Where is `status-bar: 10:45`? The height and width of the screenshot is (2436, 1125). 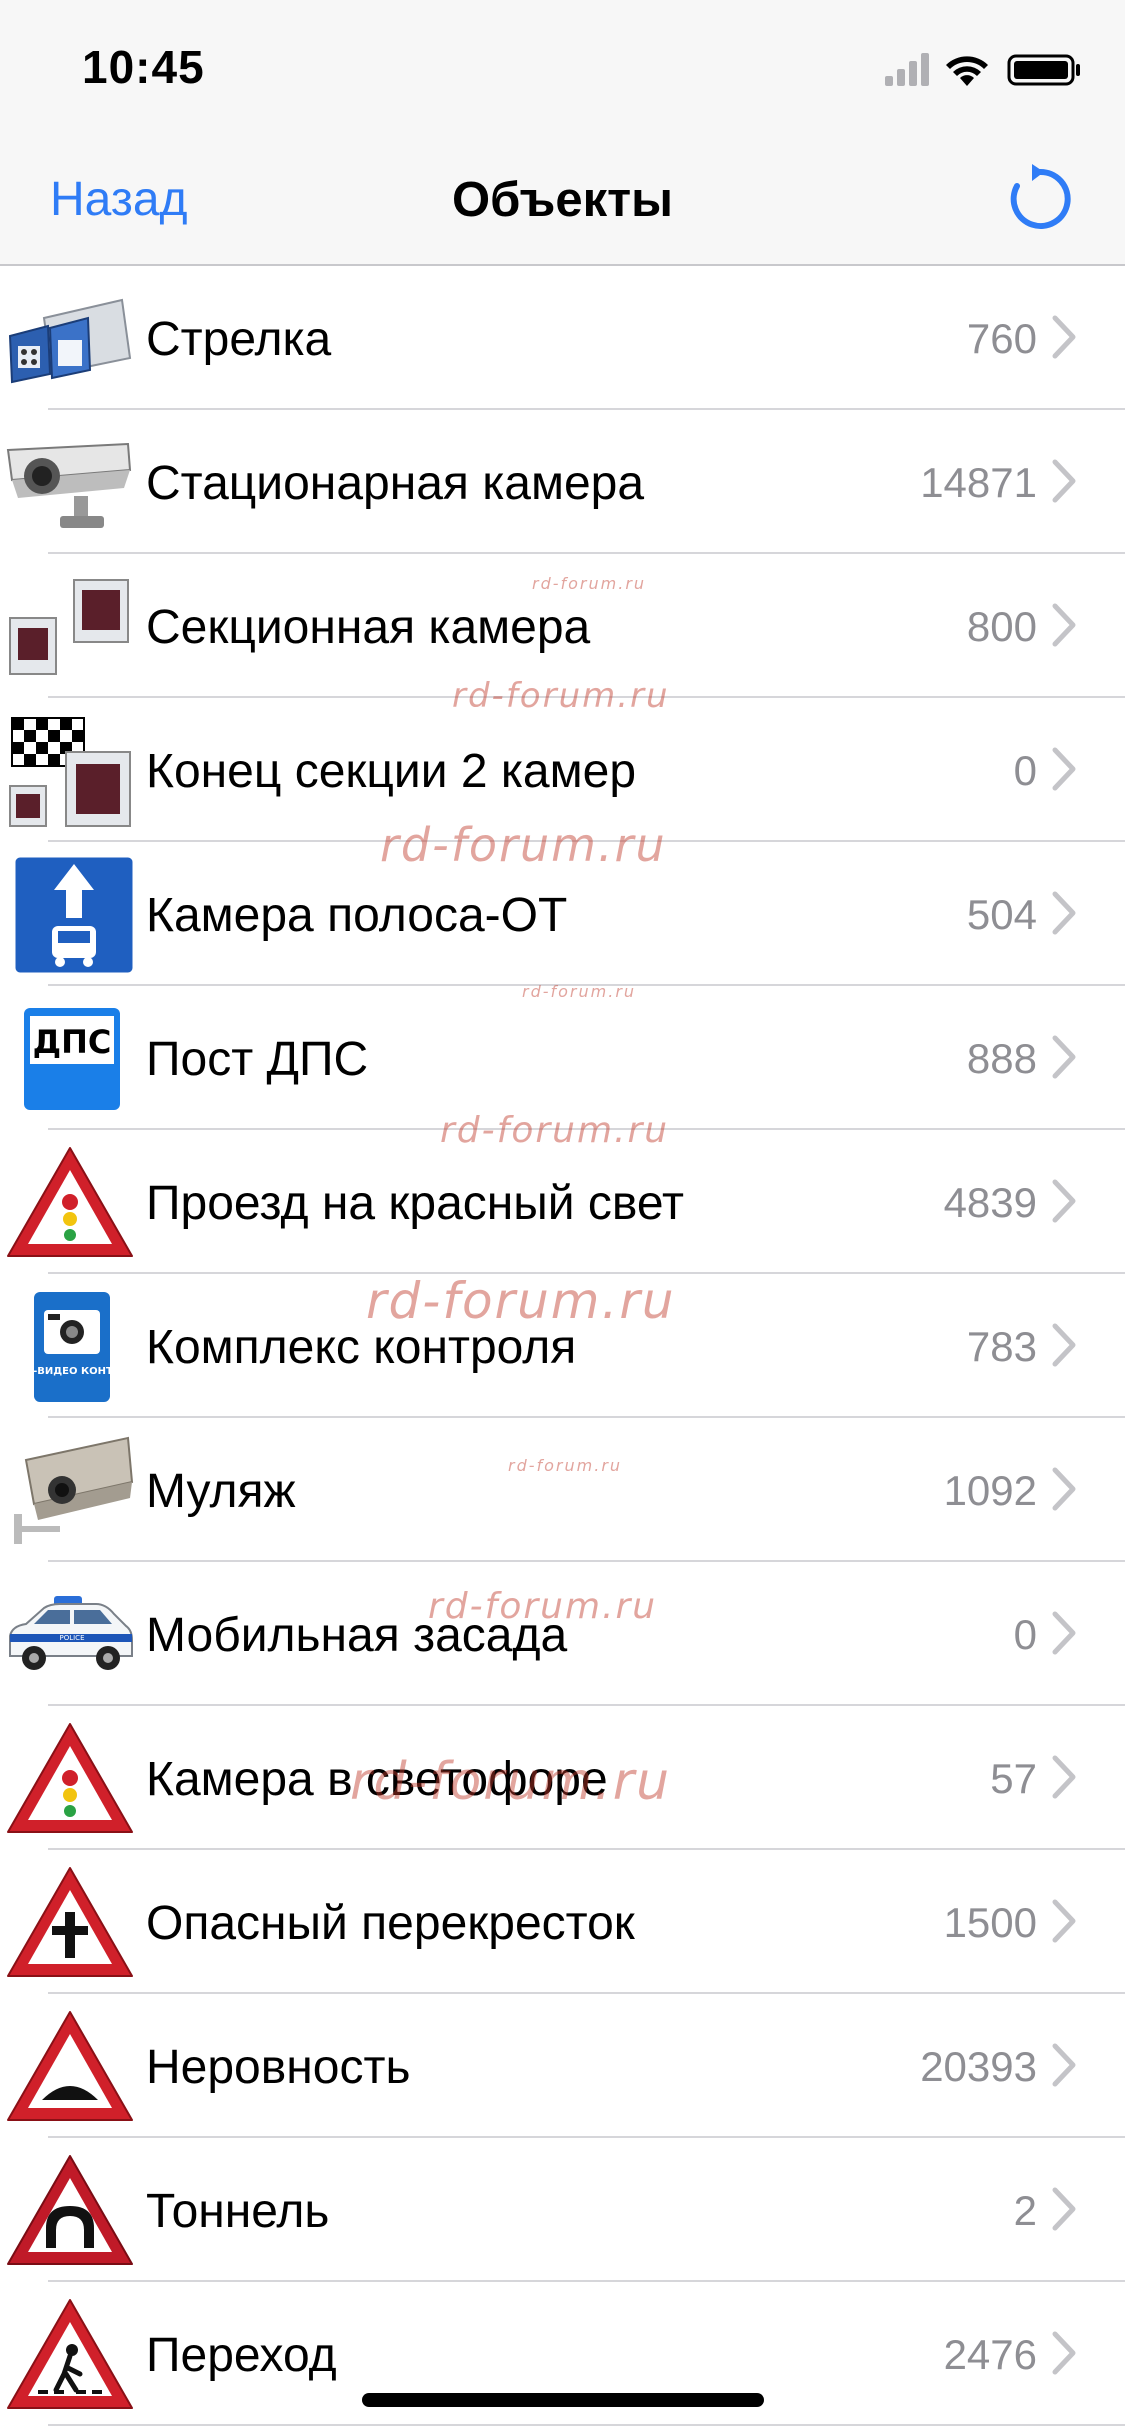
status-bar: 10:45 is located at coordinates (562, 66).